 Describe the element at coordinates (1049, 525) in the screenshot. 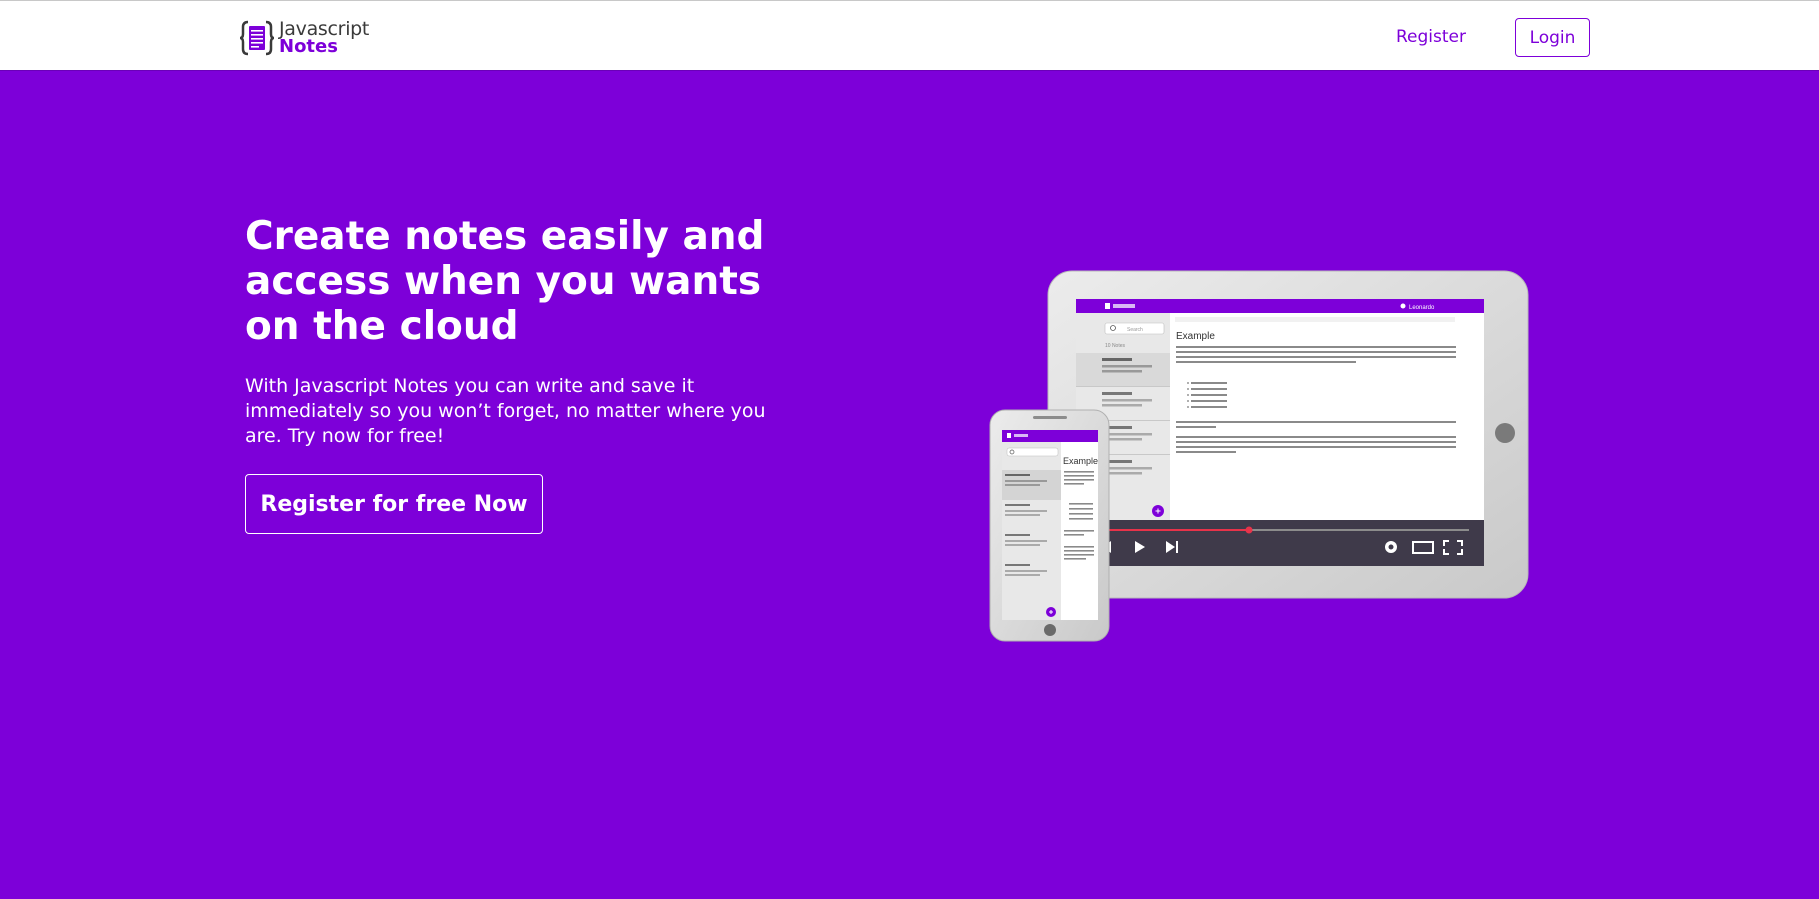

I see `phone-mockup: Example` at that location.